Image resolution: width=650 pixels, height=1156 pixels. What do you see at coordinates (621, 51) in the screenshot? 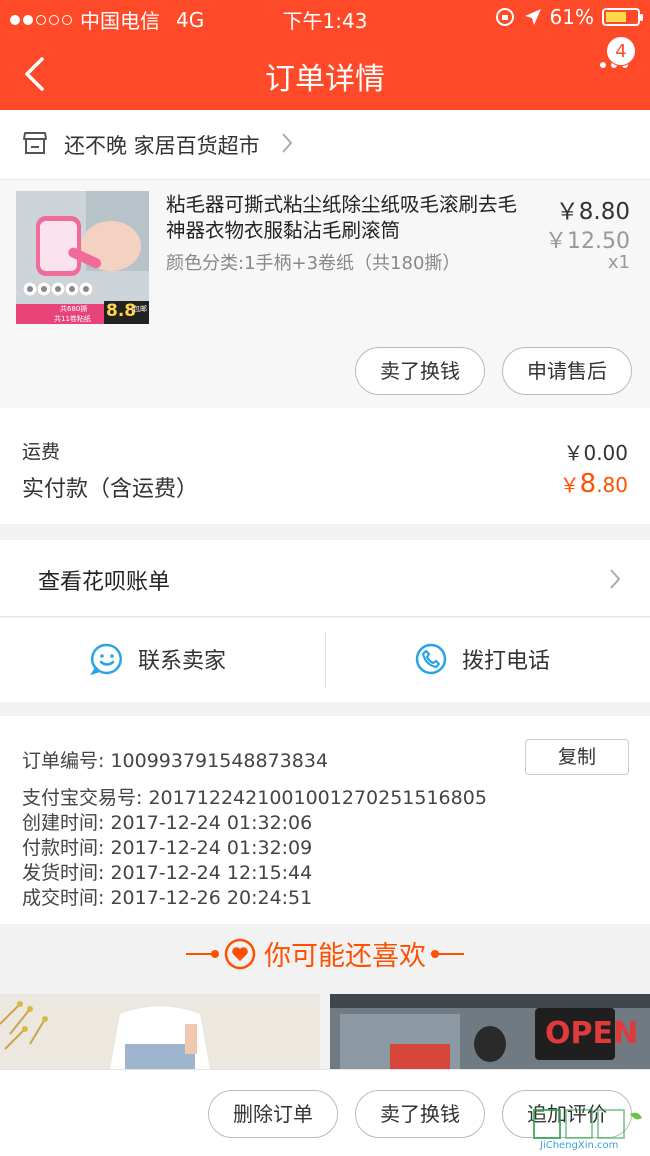
I see `notification-badge: 4` at bounding box center [621, 51].